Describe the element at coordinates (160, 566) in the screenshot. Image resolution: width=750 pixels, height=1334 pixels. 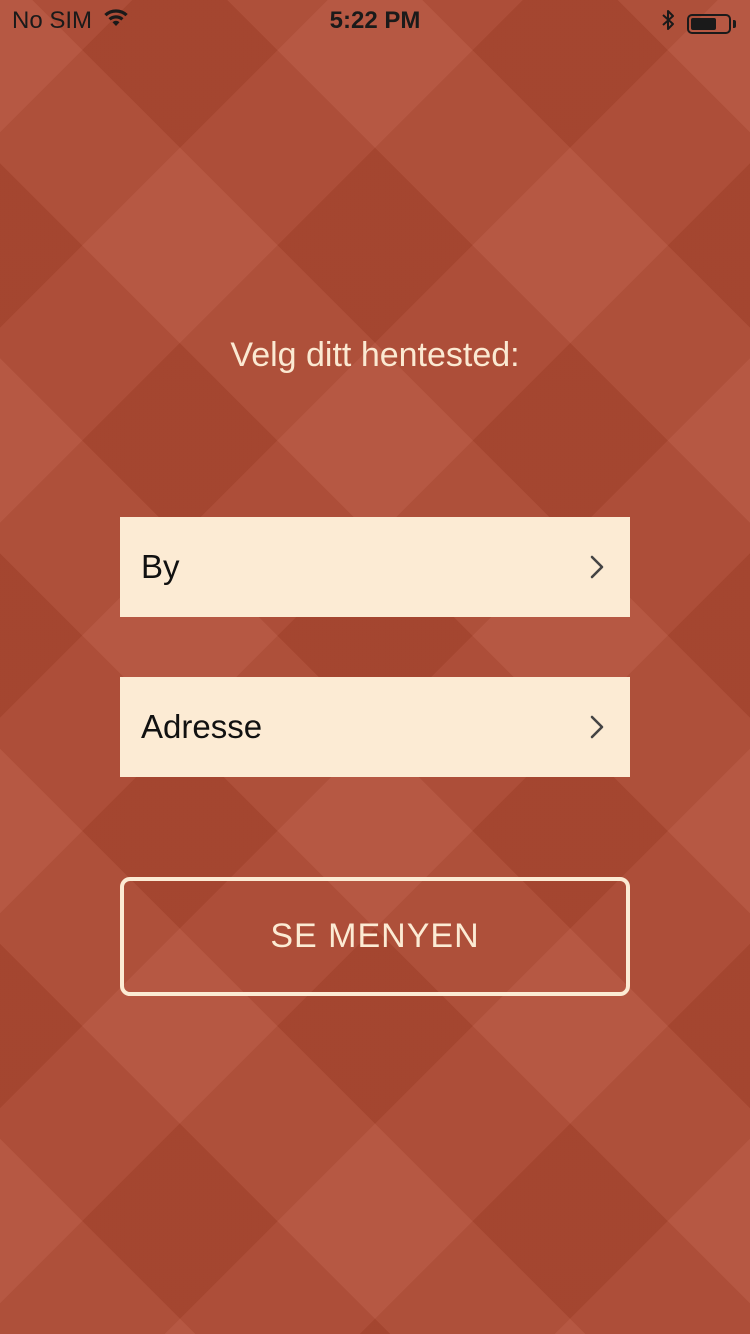
I see `city-select-label: By` at that location.